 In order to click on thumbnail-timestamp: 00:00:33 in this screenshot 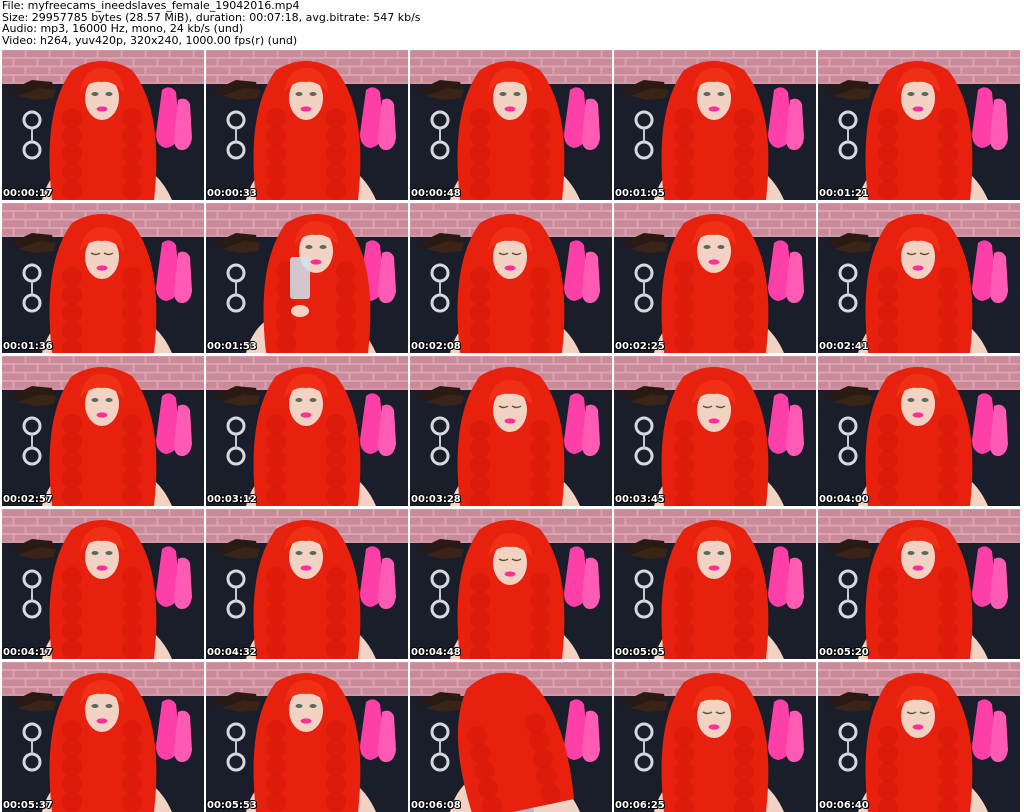, I will do `click(232, 193)`.